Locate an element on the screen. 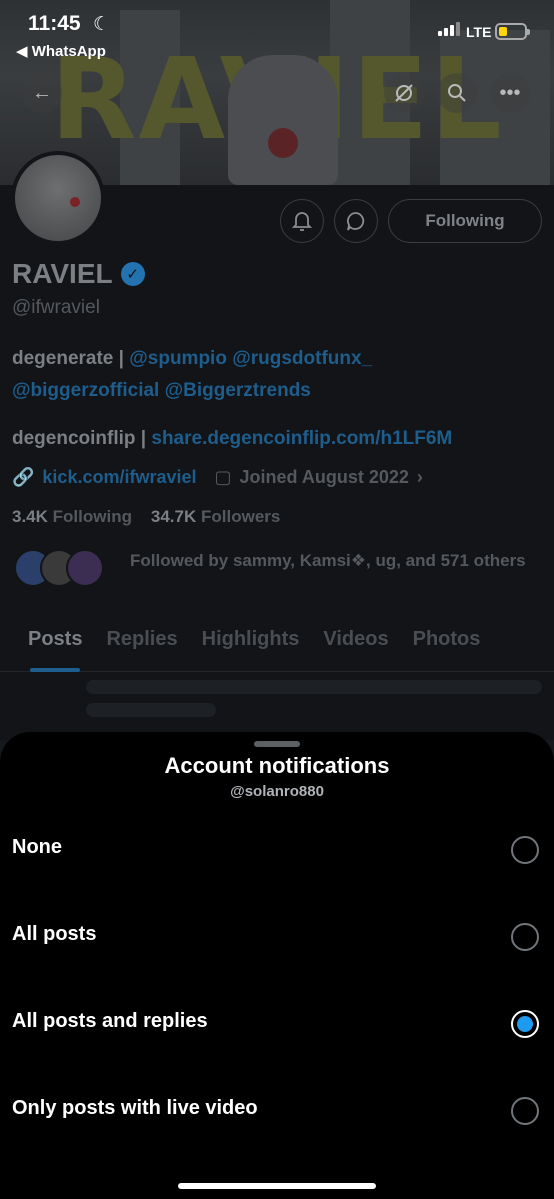 This screenshot has width=554, height=1199. sheet-title: Account notifications is located at coordinates (277, 765).